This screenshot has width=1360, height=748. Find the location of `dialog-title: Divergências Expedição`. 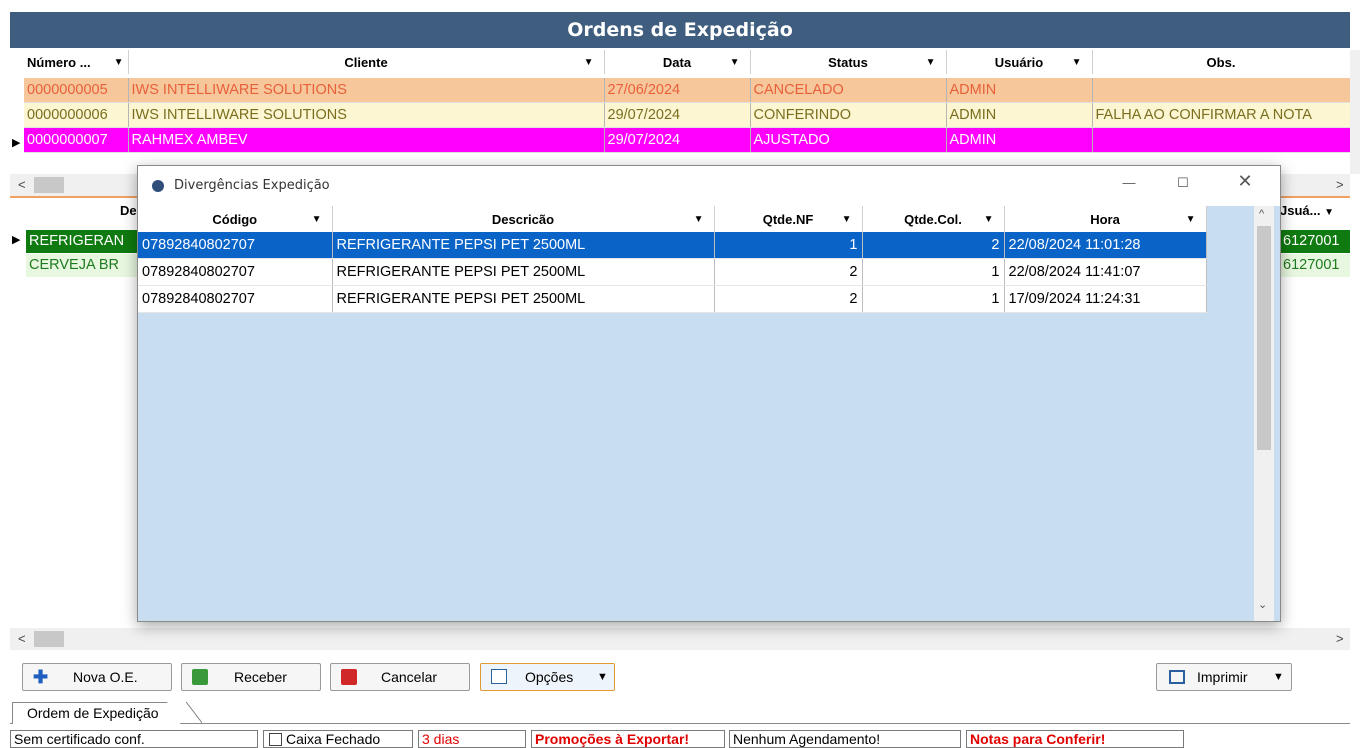

dialog-title: Divergências Expedição is located at coordinates (252, 185).